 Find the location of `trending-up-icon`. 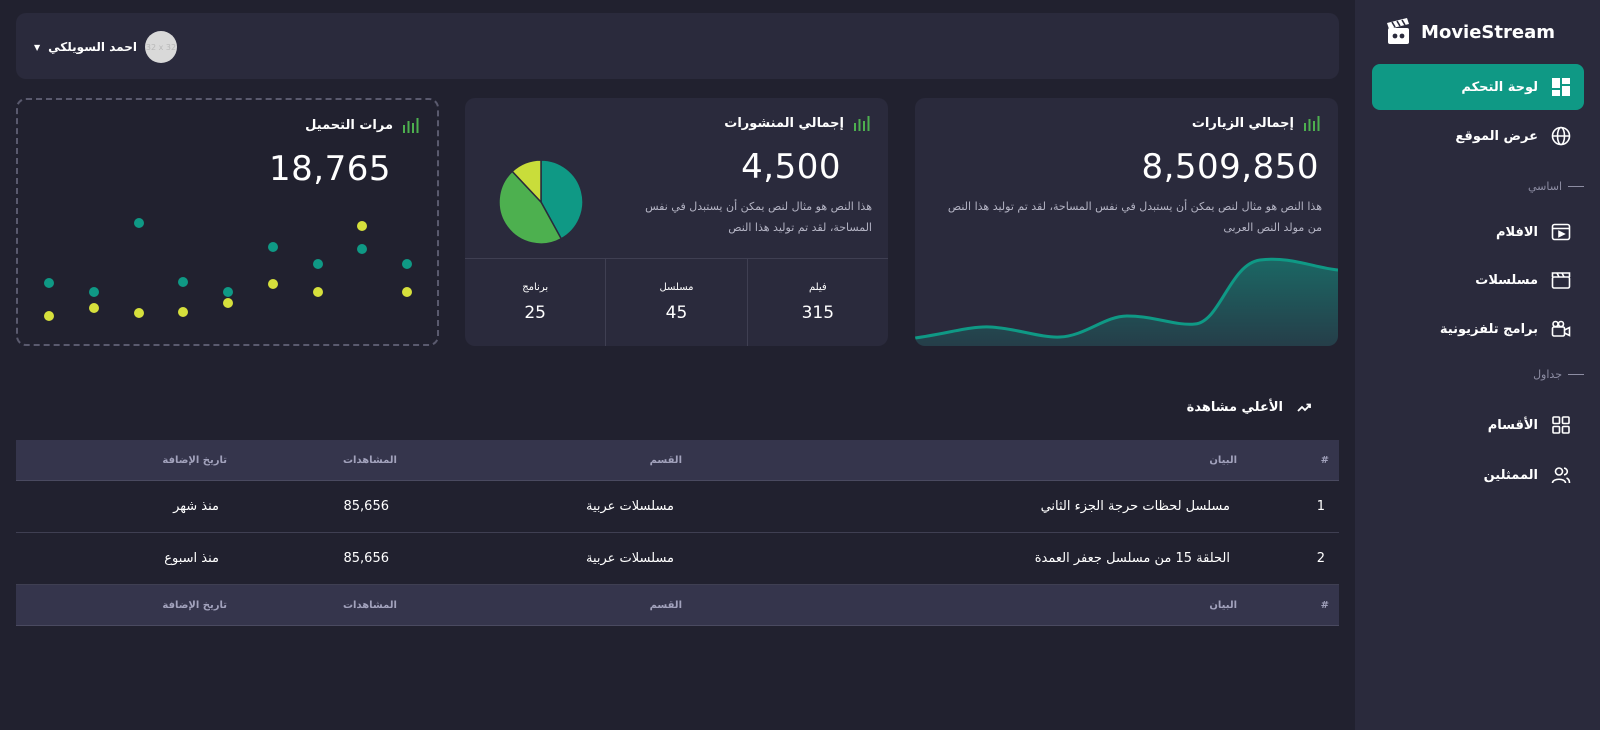

trending-up-icon is located at coordinates (1304, 407).